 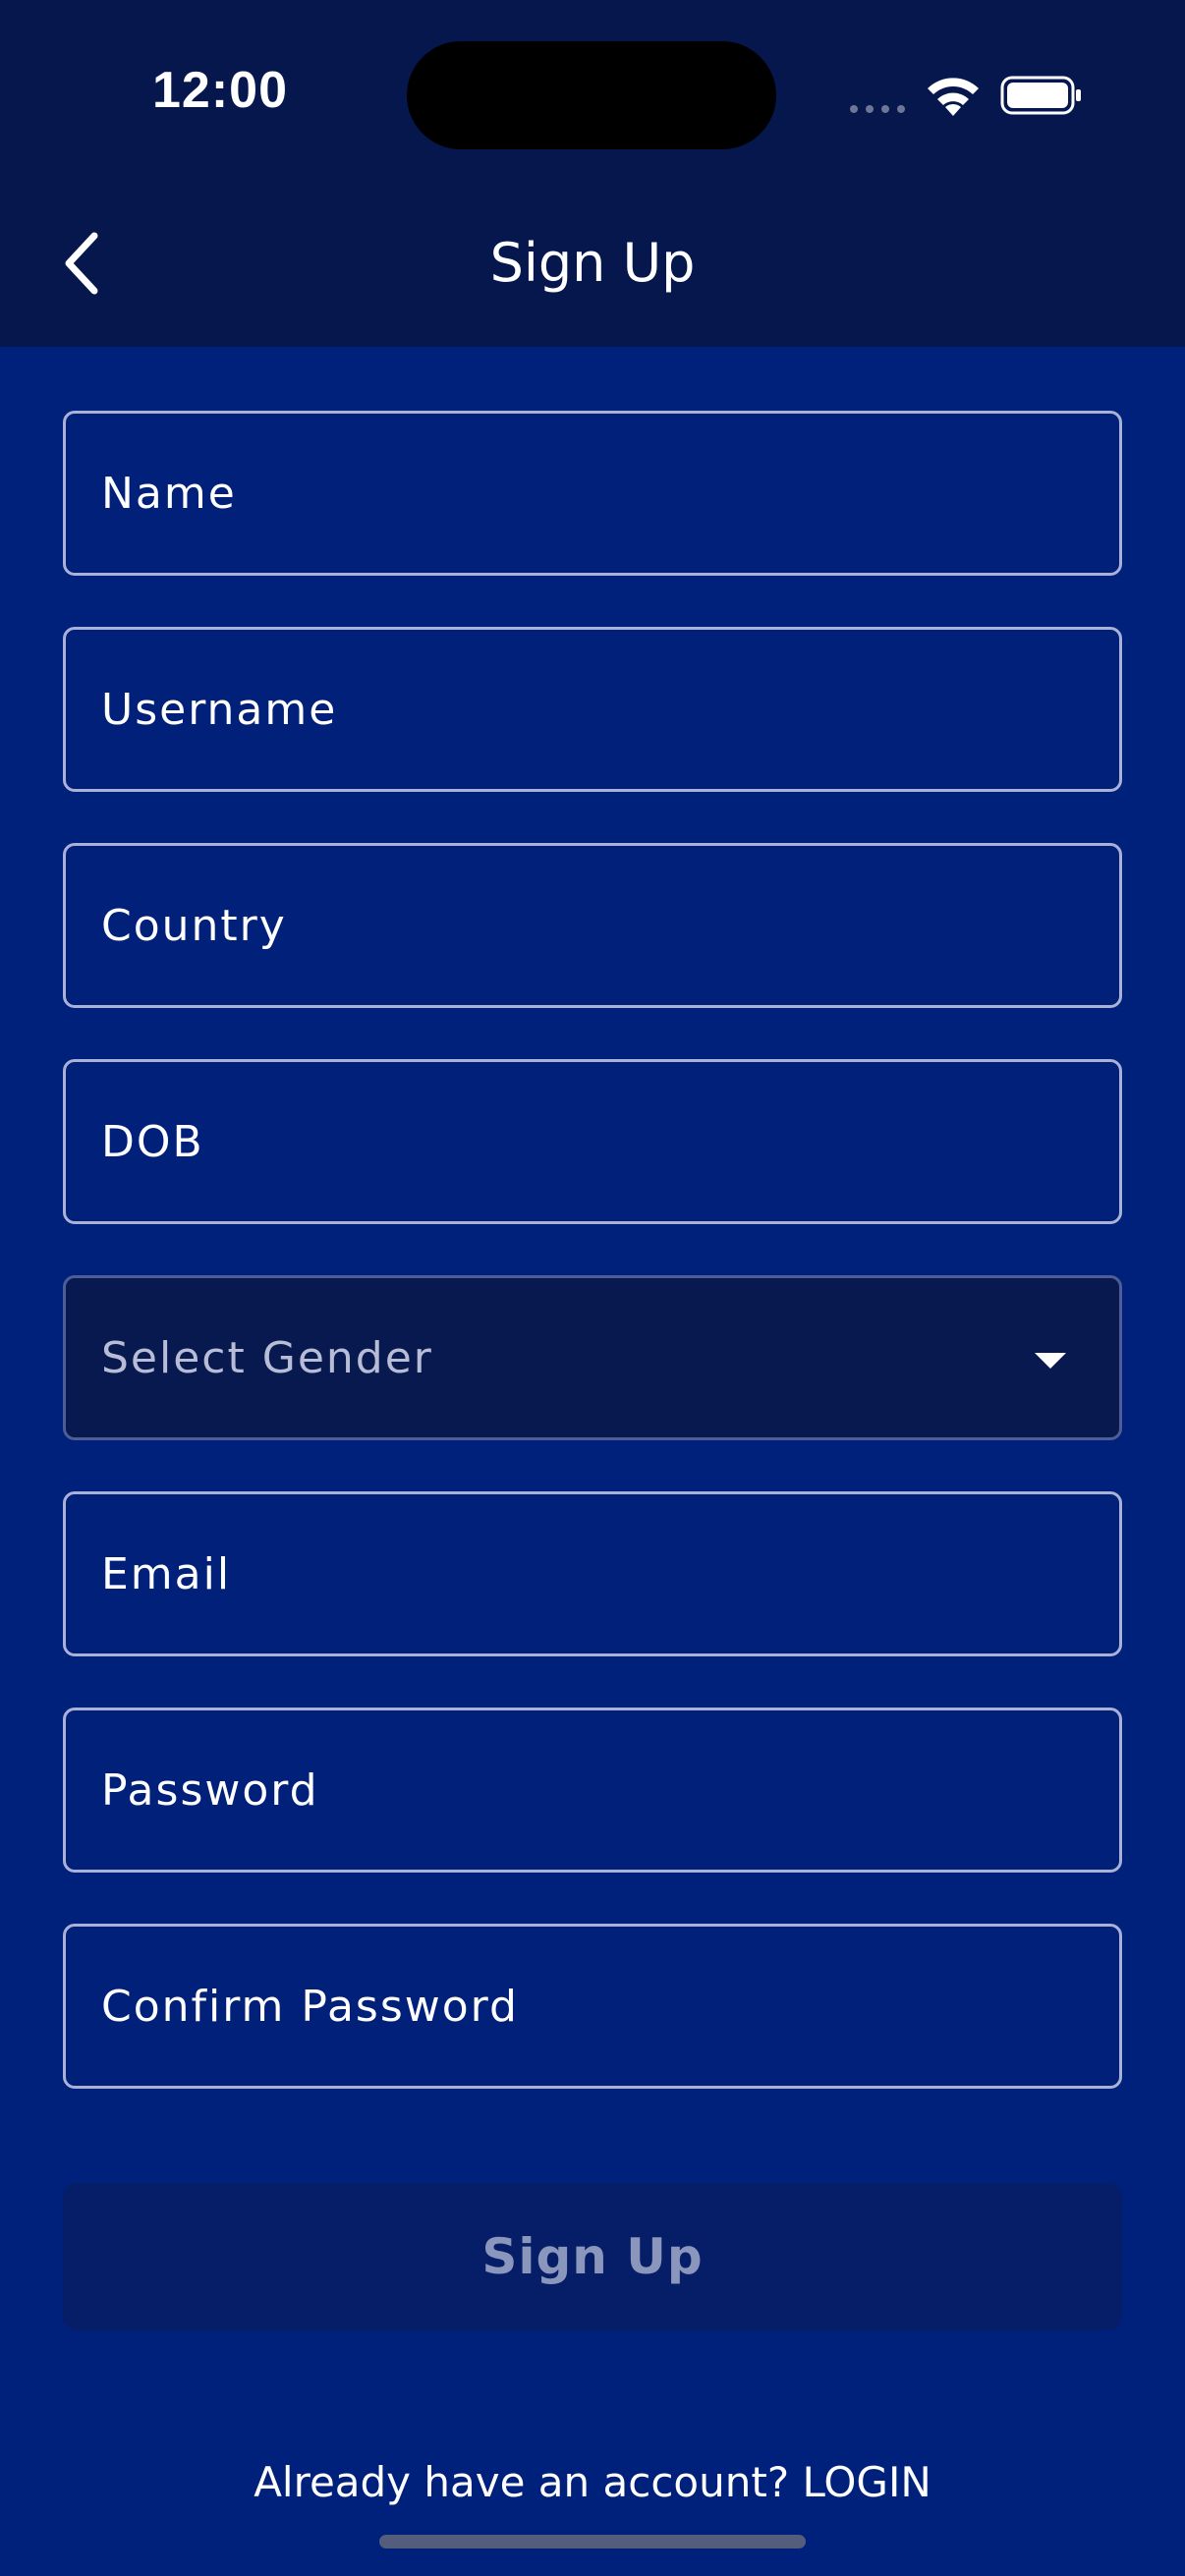 I want to click on email-field, so click(x=610, y=1573).